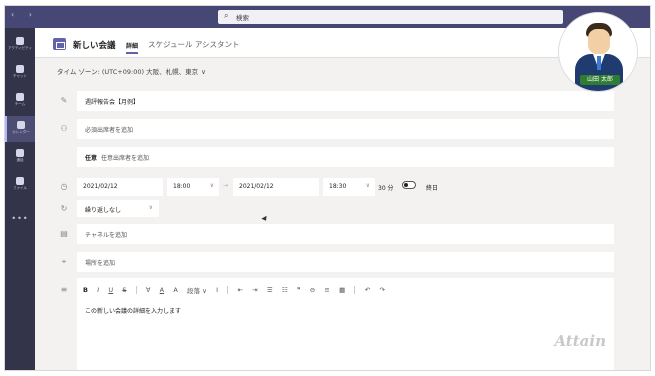 Image resolution: width=655 pixels, height=376 pixels. What do you see at coordinates (345, 157) in the screenshot?
I see `optional-attendees-field: 任意 任意出席者を追加` at bounding box center [345, 157].